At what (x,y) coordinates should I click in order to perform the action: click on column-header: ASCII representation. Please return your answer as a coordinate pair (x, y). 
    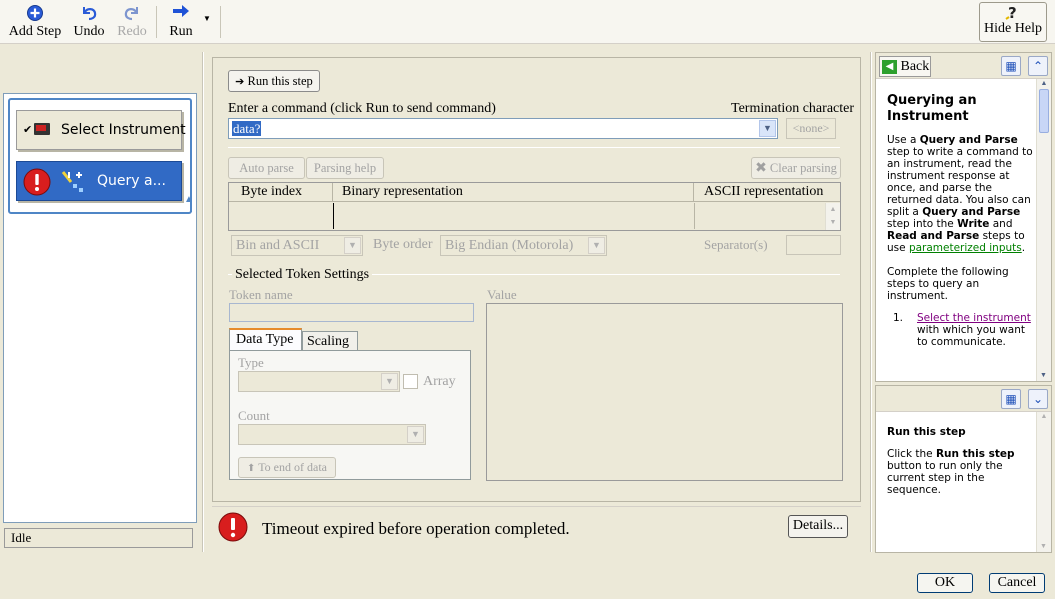
    Looking at the image, I should click on (764, 191).